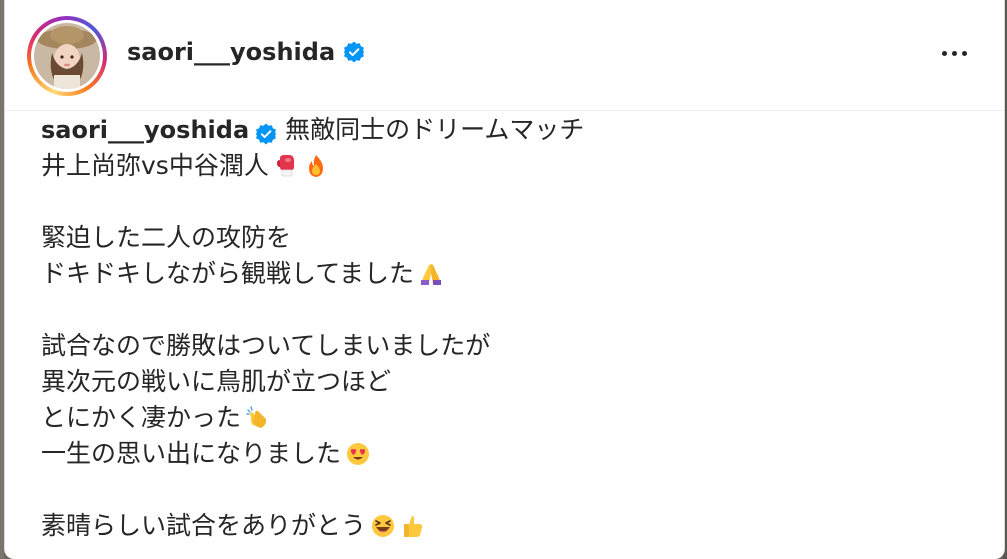  I want to click on caption-line: saori___yoshida 無敵同士のドリームマッチ, so click(512, 130).